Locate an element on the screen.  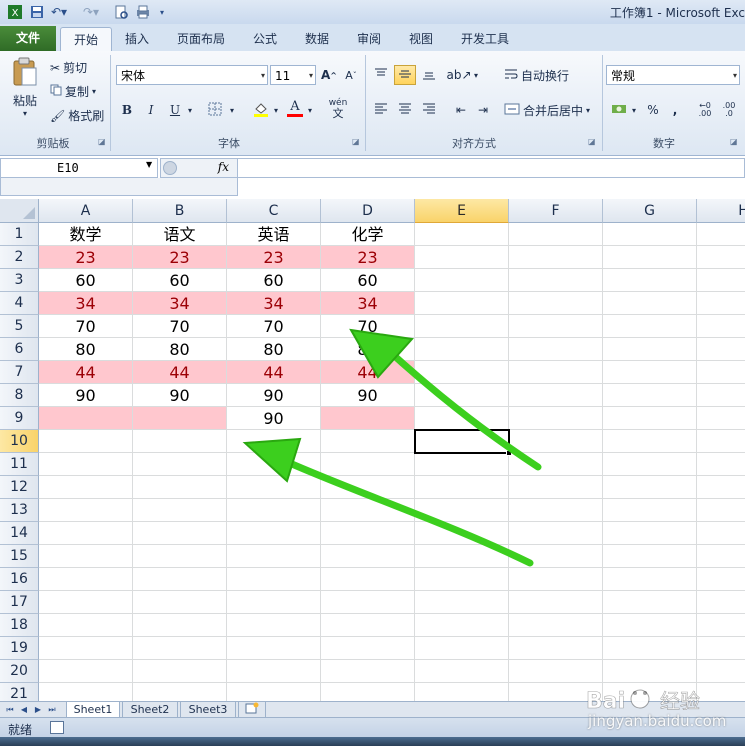
cell-c4: 34 is located at coordinates (274, 303).